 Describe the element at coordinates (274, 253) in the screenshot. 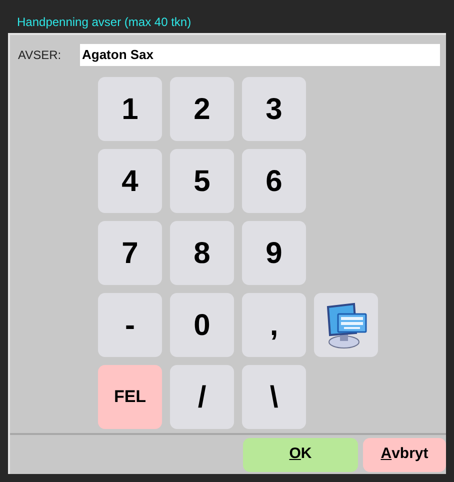

I see `key-button: 9` at that location.